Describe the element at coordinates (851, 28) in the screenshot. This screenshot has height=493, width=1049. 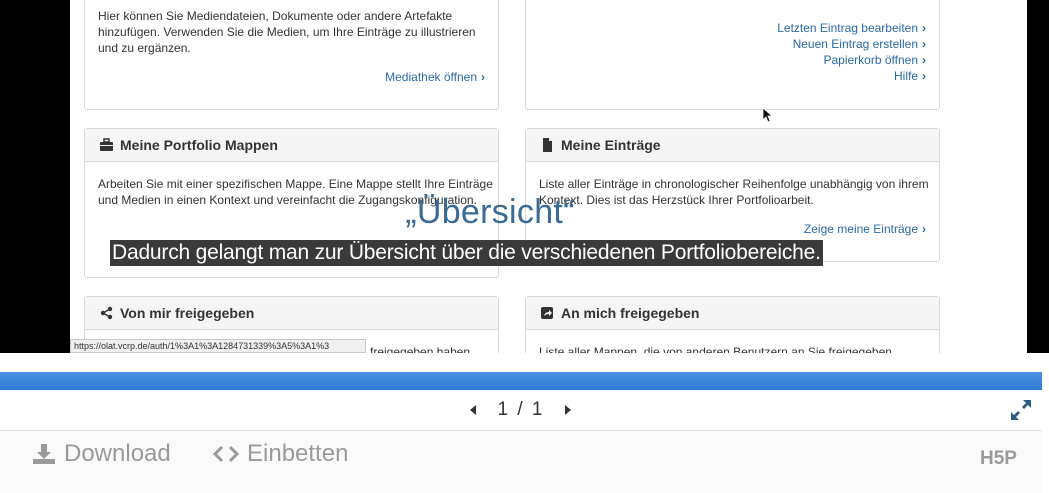
I see `quick-link-edit-last: Letzten Eintrag bearbeiten ›` at that location.